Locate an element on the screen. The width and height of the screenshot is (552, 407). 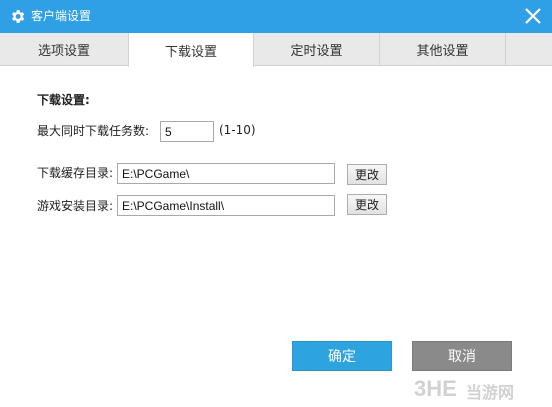
max-tasks-input is located at coordinates (187, 131).